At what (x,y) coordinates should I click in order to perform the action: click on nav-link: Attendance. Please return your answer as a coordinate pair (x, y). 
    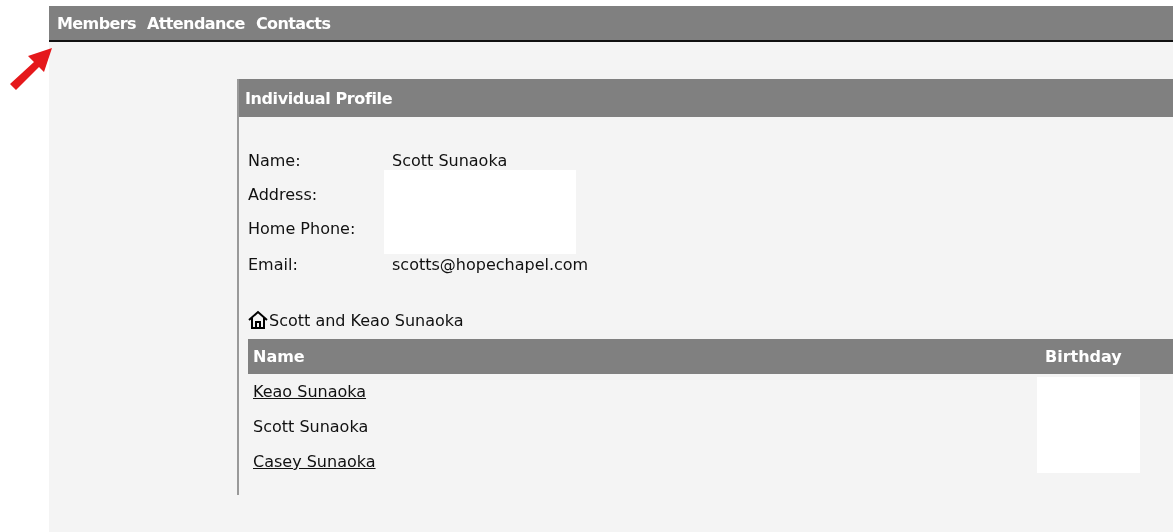
    Looking at the image, I should click on (195, 23).